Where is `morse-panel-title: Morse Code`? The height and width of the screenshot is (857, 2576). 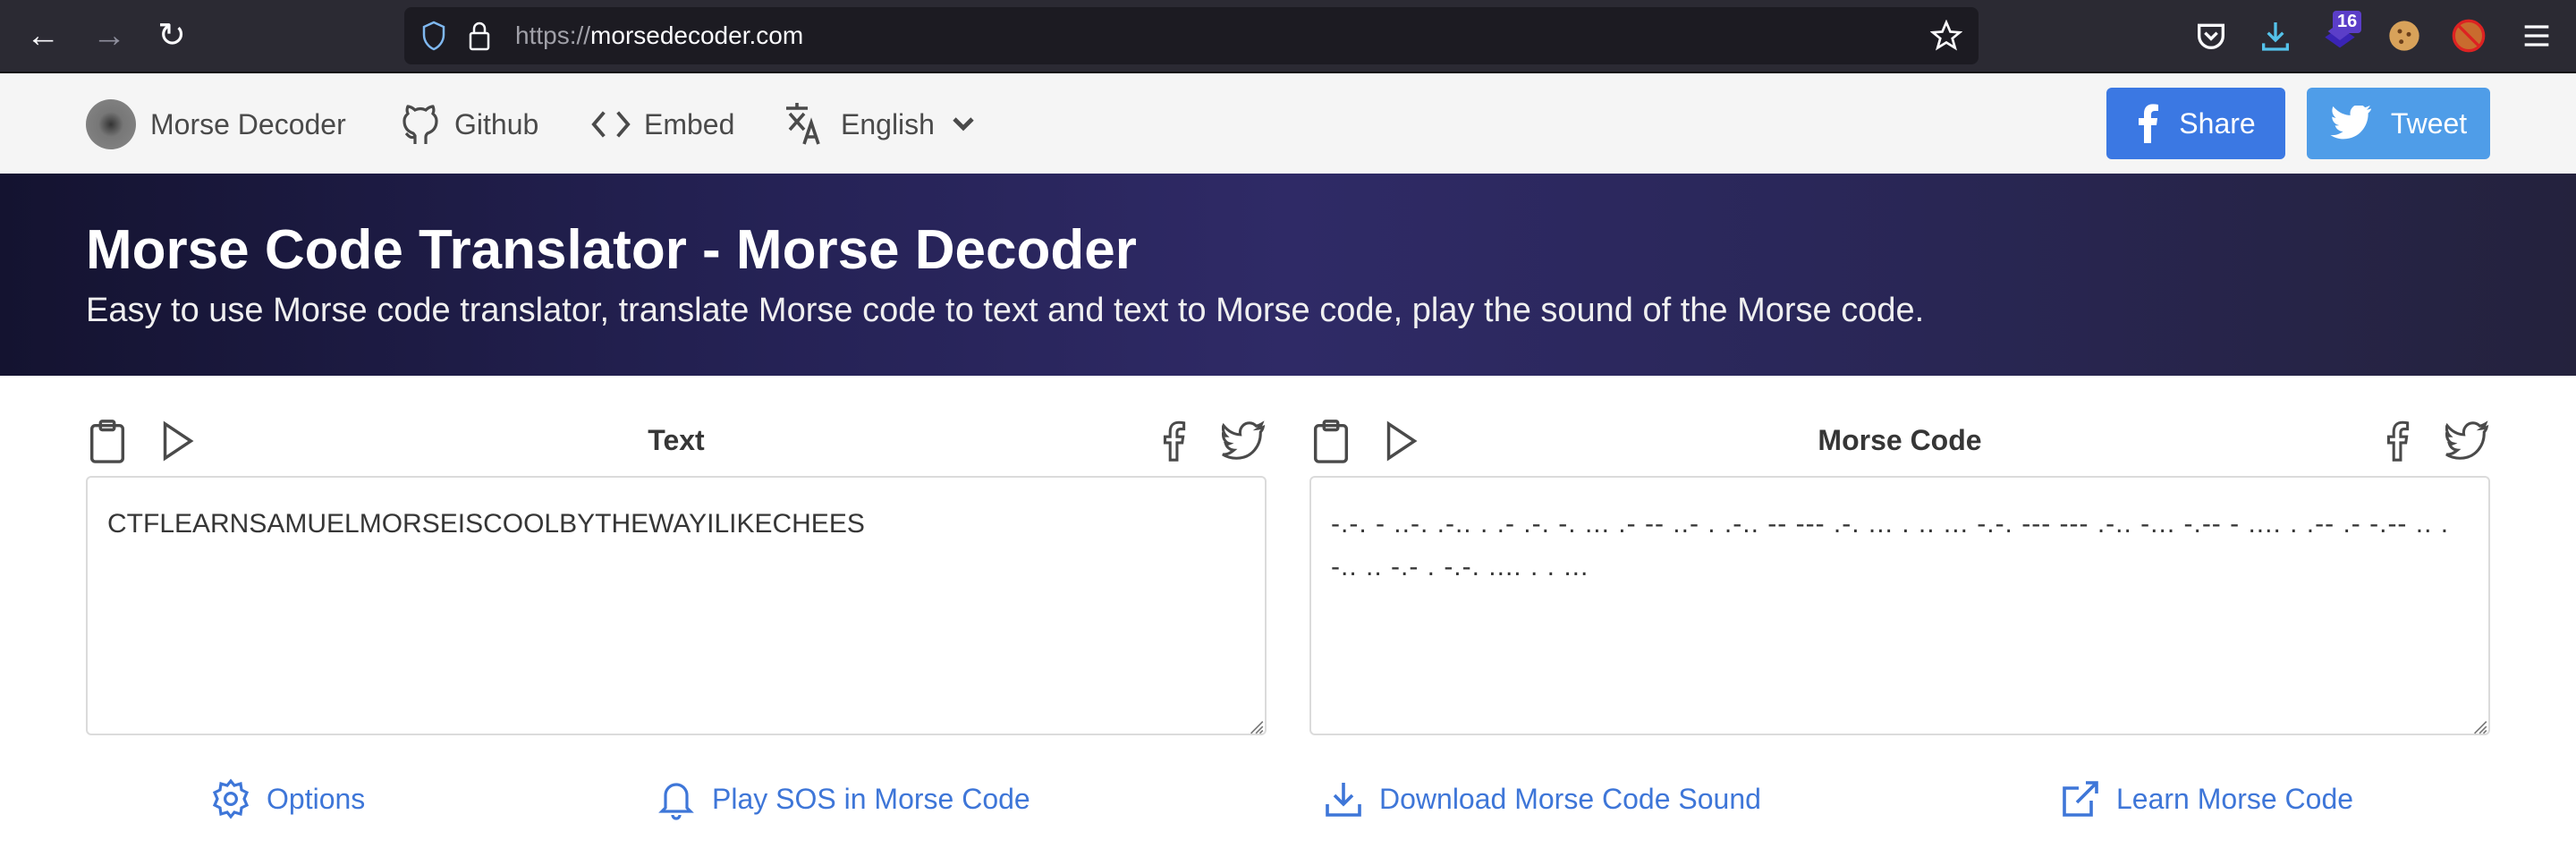 morse-panel-title: Morse Code is located at coordinates (1900, 440).